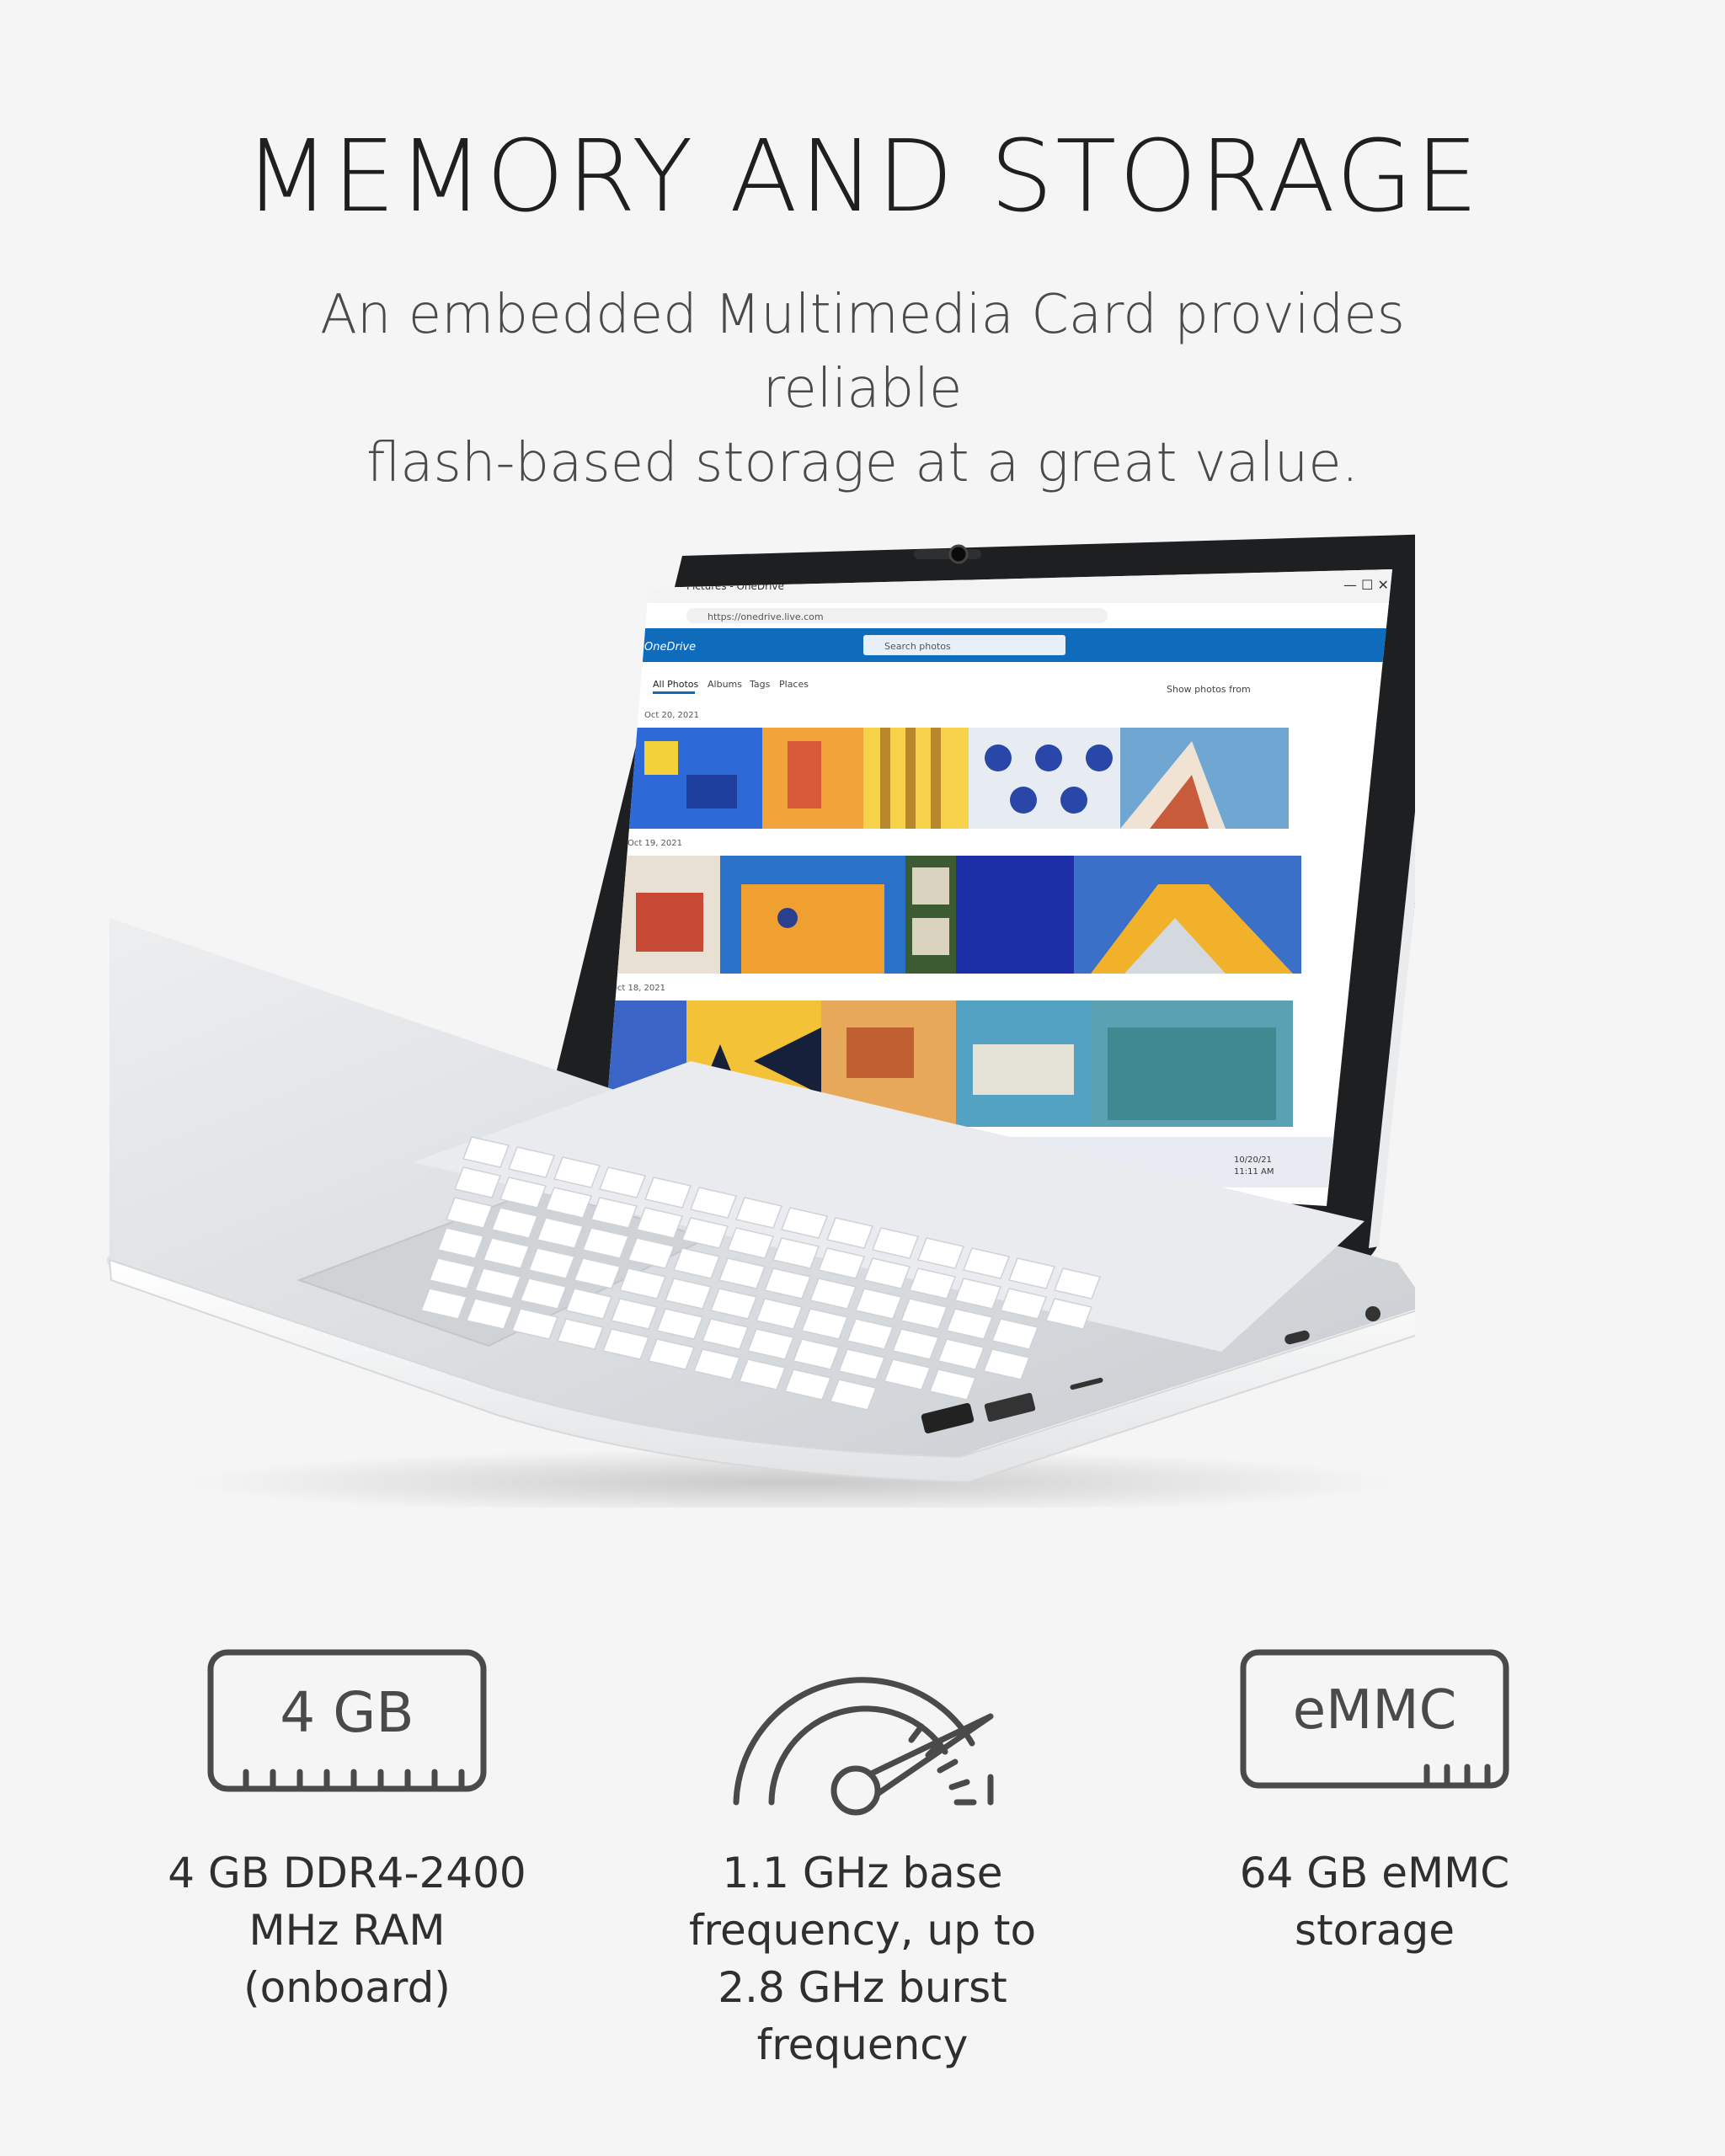 Image resolution: width=1725 pixels, height=2156 pixels. Describe the element at coordinates (862, 1987) in the screenshot. I see `processor-caption-line-3: 2.8 GHz burst` at that location.